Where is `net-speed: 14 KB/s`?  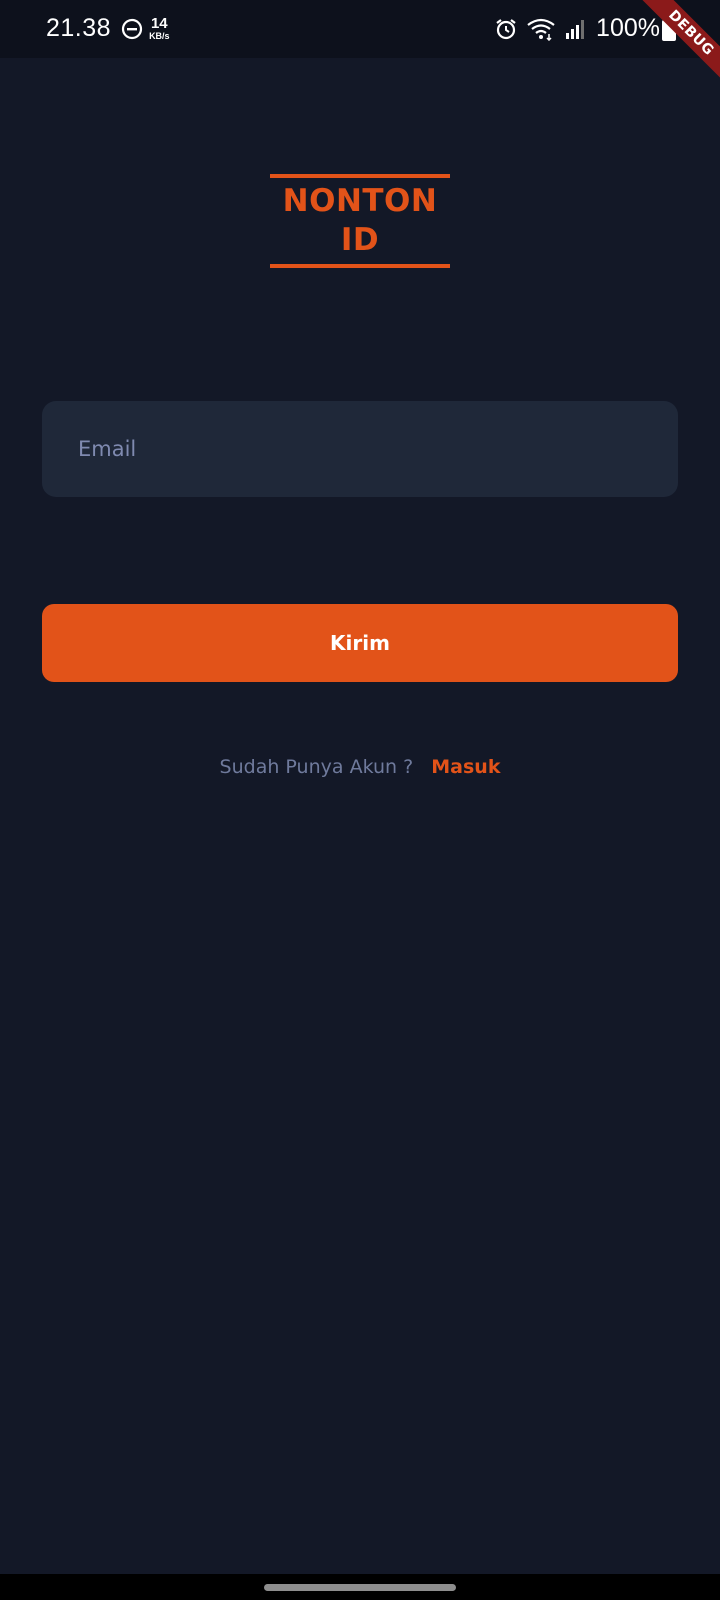 net-speed: 14 KB/s is located at coordinates (159, 28).